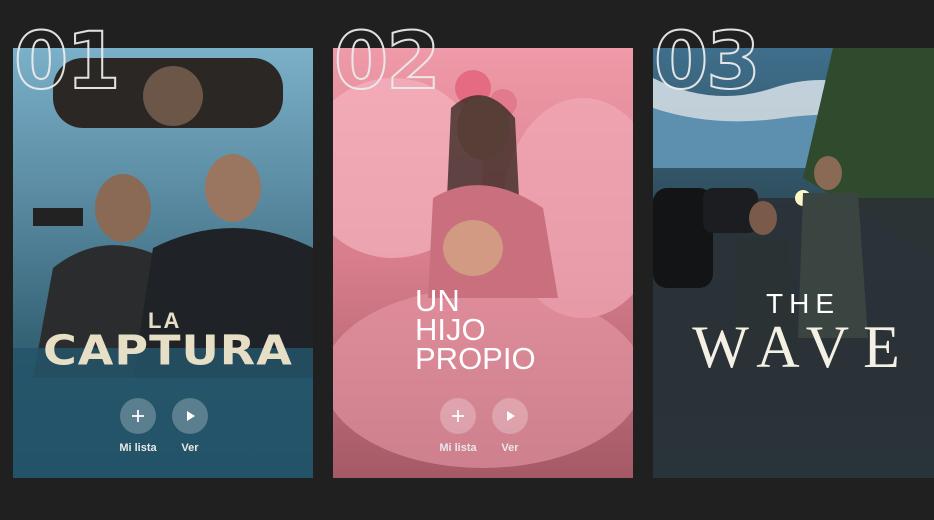  Describe the element at coordinates (387, 62) in the screenshot. I see `rank-number-2: 02` at that location.